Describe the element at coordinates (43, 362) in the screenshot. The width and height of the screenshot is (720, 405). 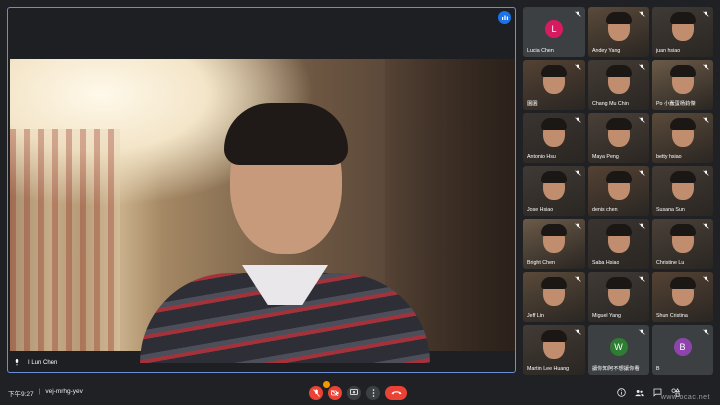
I see `main-speaker-name: I Lun Chen` at that location.